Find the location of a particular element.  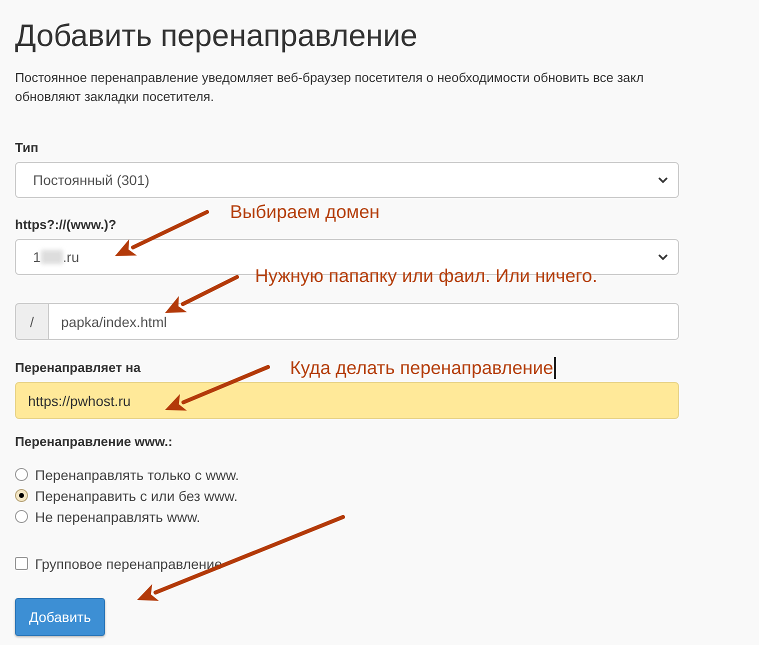

description-text: Постоянное перенаправление уведомляет веб-браузер посетителя о необходимости обновить все закл is located at coordinates (329, 77).